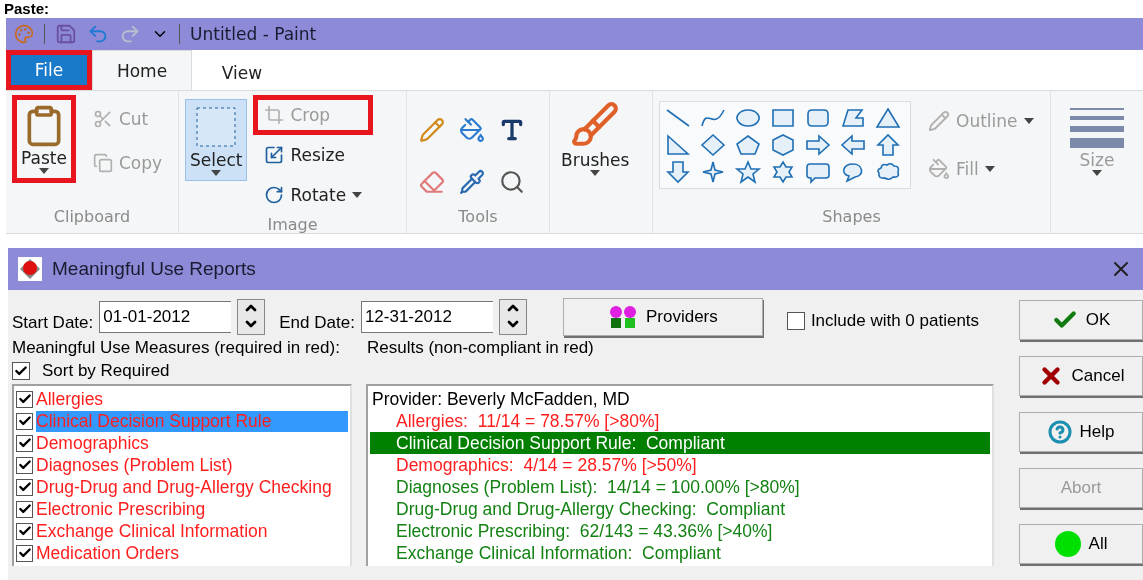 Image resolution: width=1143 pixels, height=580 pixels. I want to click on providers-button: Providers, so click(662, 317).